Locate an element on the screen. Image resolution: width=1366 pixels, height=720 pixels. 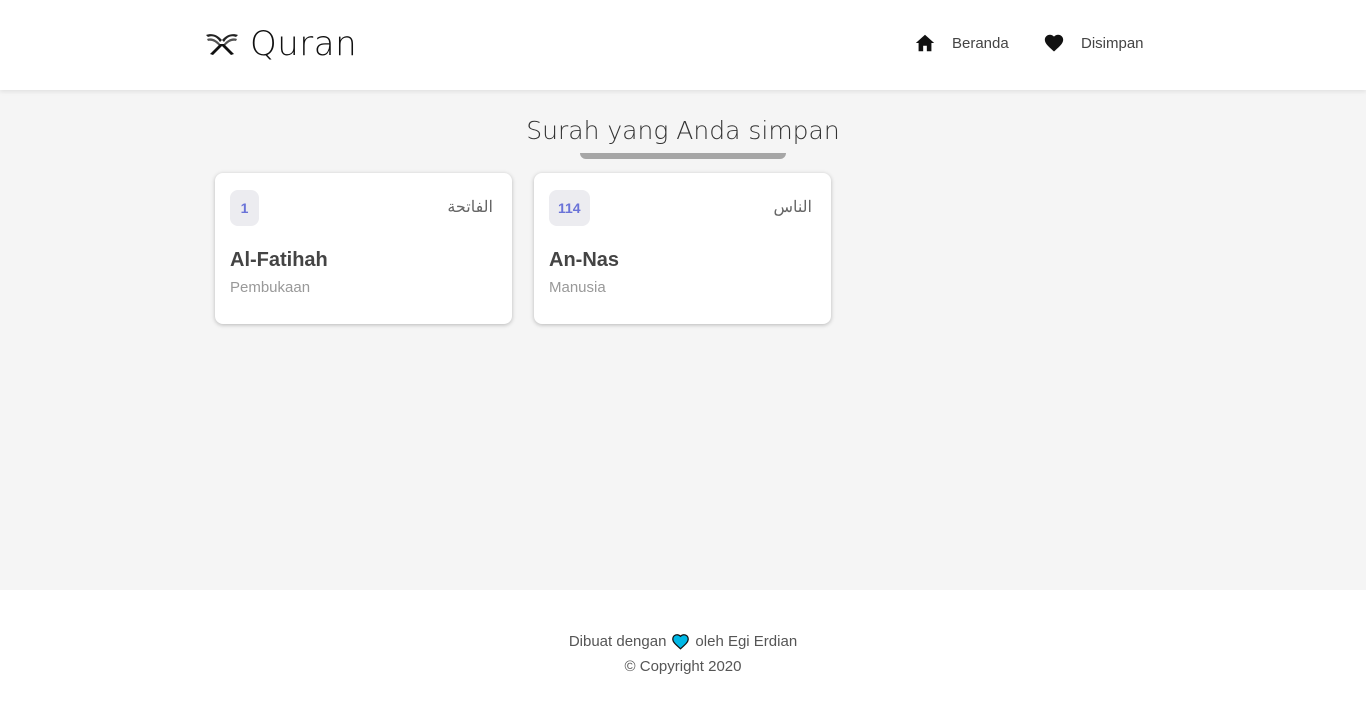
surah-number-badge: 1 is located at coordinates (244, 208).